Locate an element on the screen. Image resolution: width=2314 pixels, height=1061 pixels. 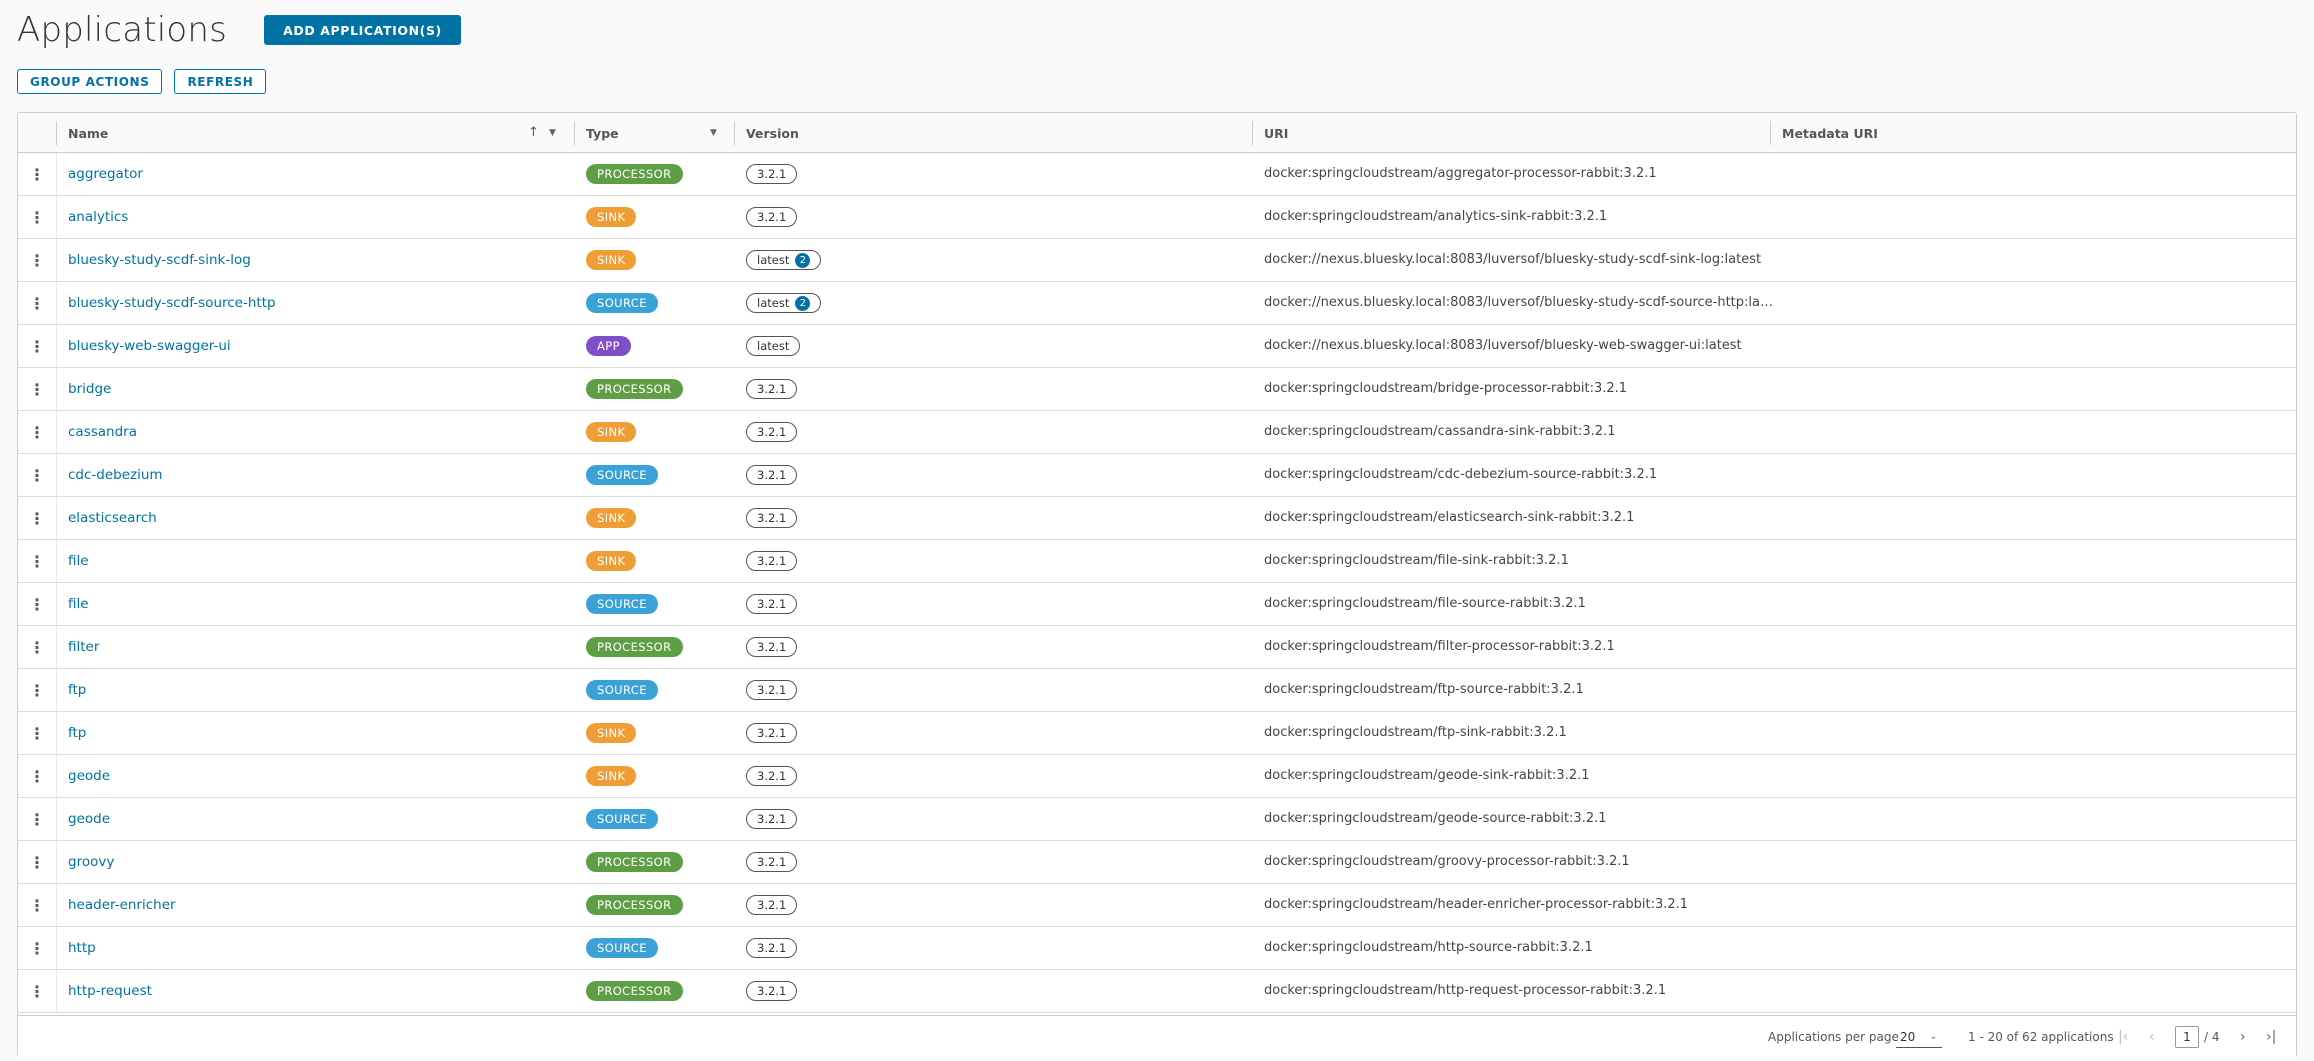
app-name-link: groovy is located at coordinates (91, 862).